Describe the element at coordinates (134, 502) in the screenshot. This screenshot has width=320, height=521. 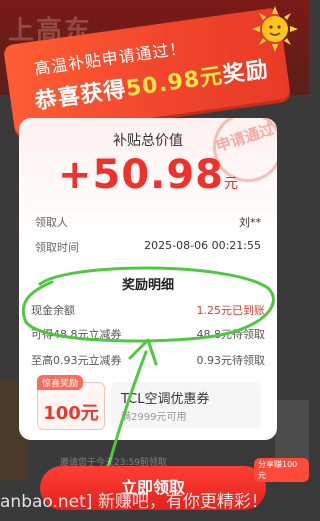
I see `watermark-text: anbao.net] 新赚吧，有你更精彩！` at that location.